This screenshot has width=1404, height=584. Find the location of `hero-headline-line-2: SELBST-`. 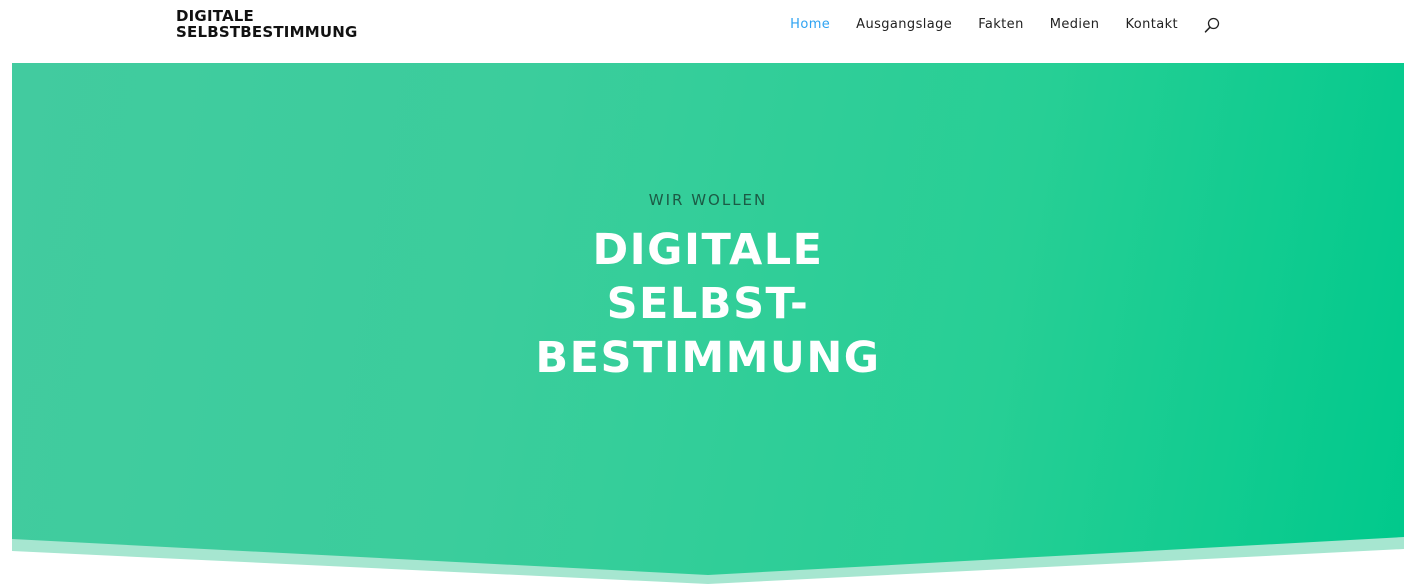

hero-headline-line-2: SELBST- is located at coordinates (708, 304).